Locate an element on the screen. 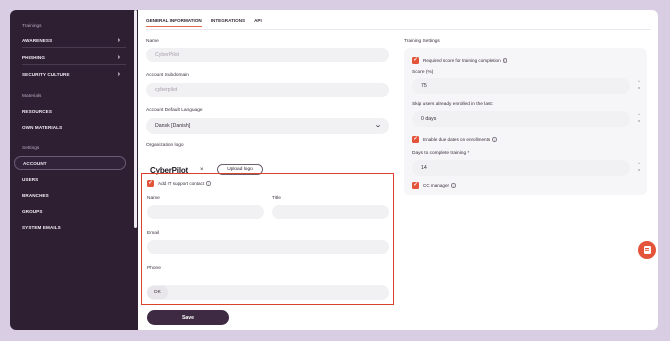  sidebar-section-settings: Settings is located at coordinates (31, 148).